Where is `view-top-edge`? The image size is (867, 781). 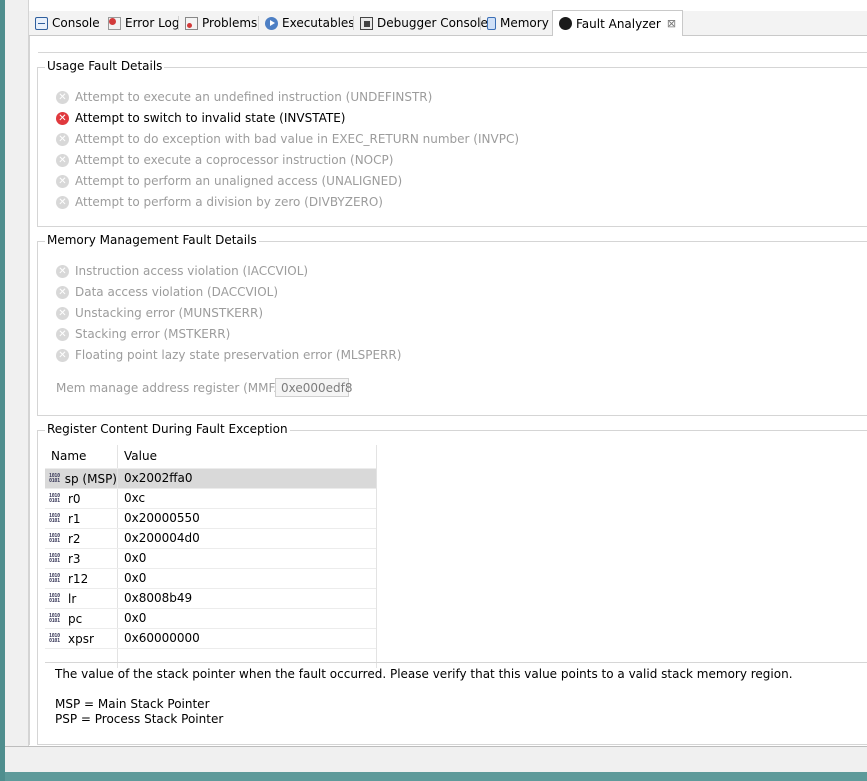
view-top-edge is located at coordinates (452, 44).